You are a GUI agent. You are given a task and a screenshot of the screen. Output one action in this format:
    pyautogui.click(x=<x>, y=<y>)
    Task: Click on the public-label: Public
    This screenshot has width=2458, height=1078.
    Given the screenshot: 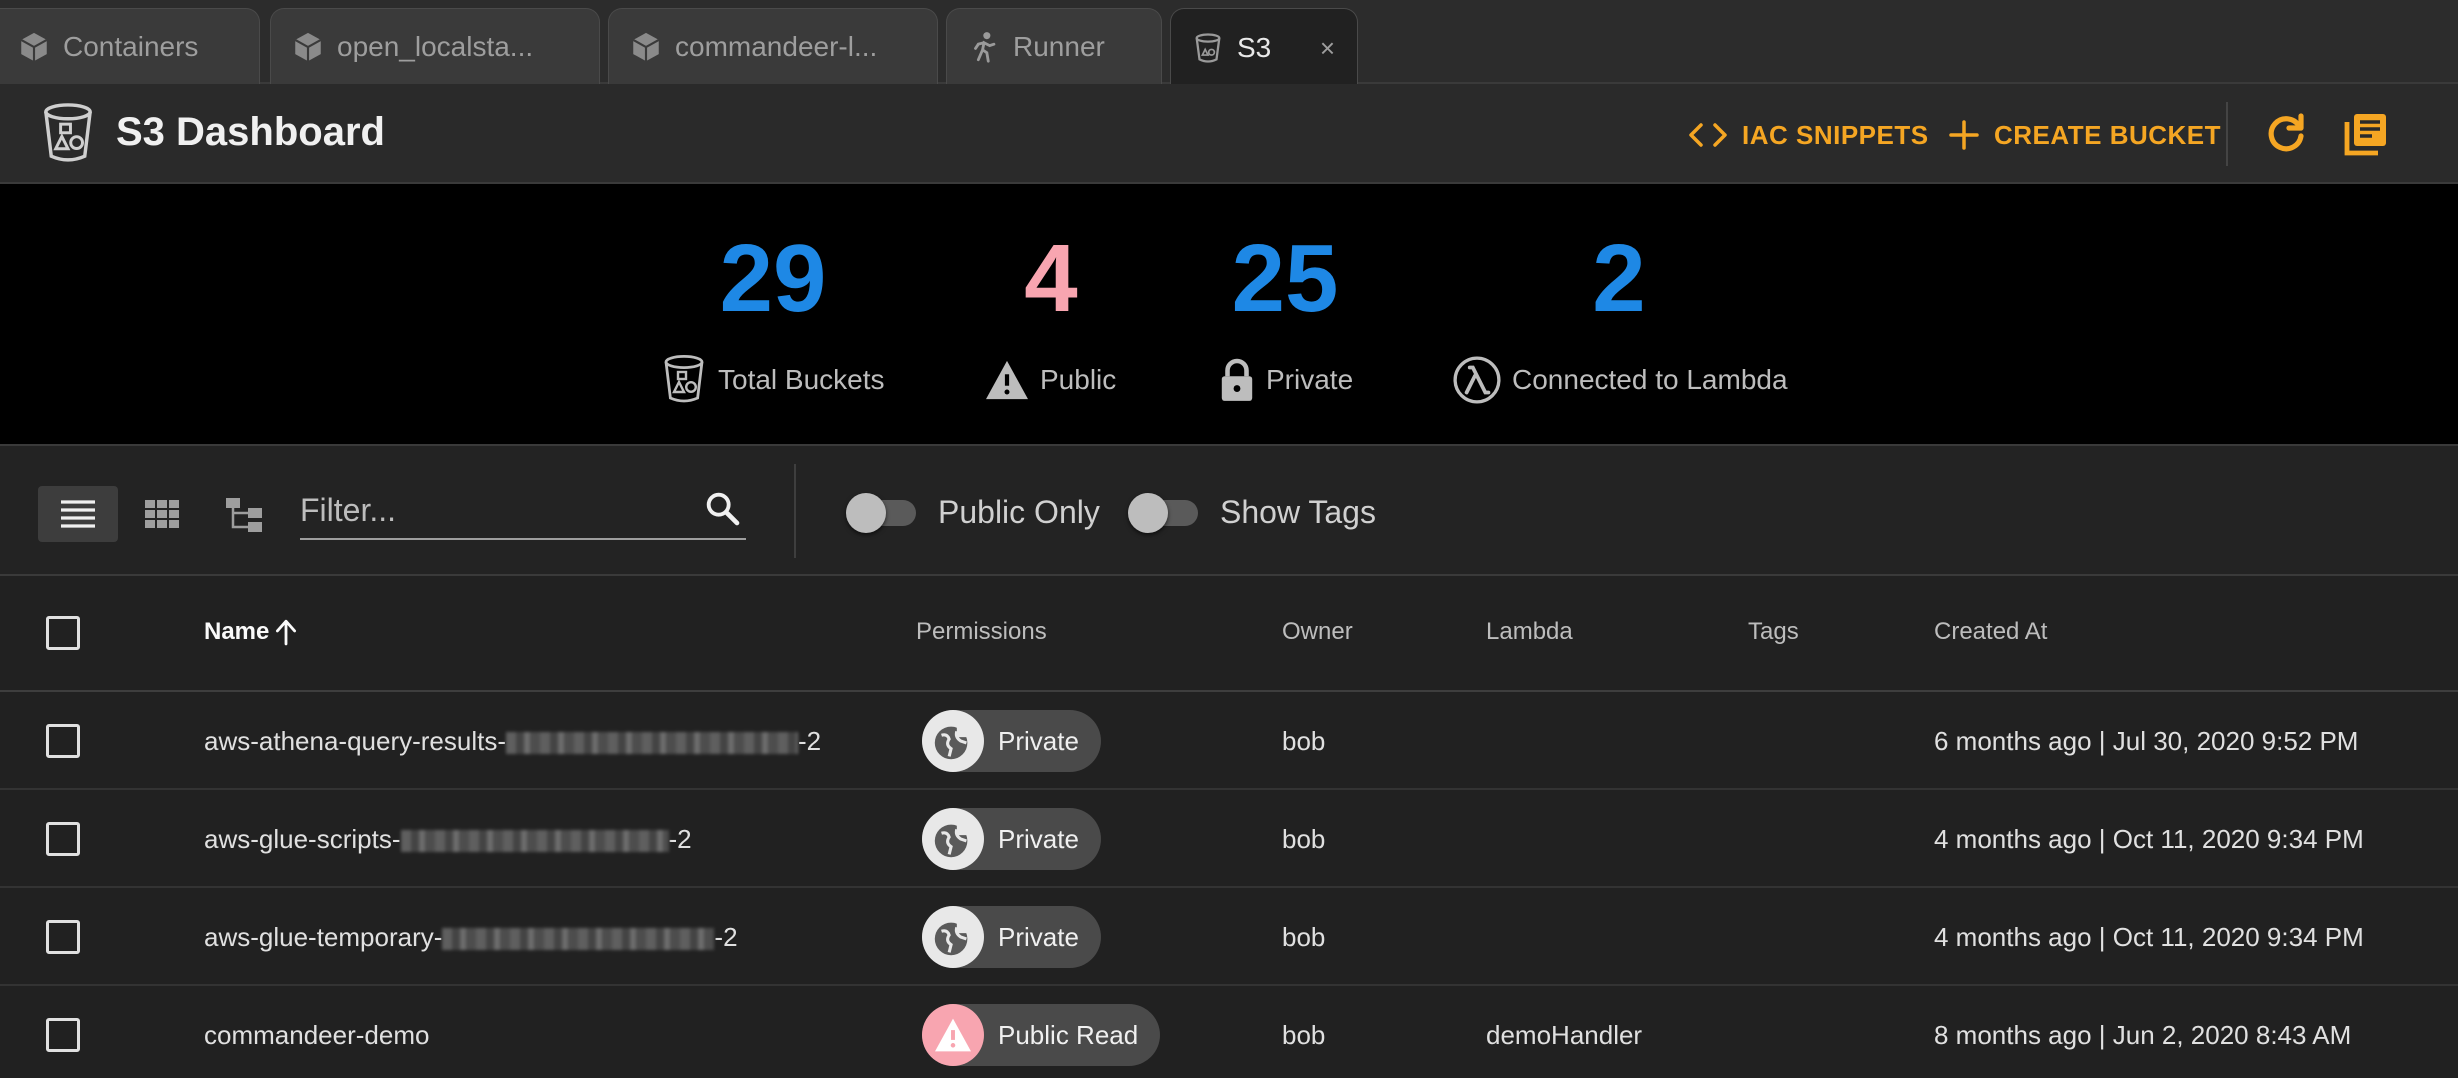 What is the action you would take?
    pyautogui.click(x=1078, y=379)
    